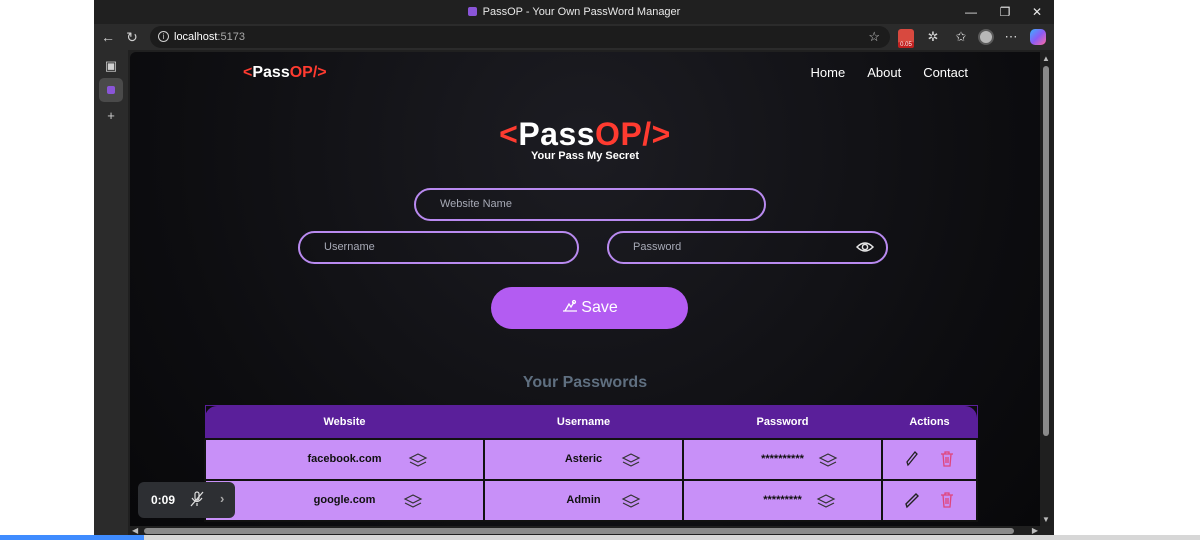 The image size is (1200, 540). What do you see at coordinates (971, 12) in the screenshot?
I see `minimize-button: —` at bounding box center [971, 12].